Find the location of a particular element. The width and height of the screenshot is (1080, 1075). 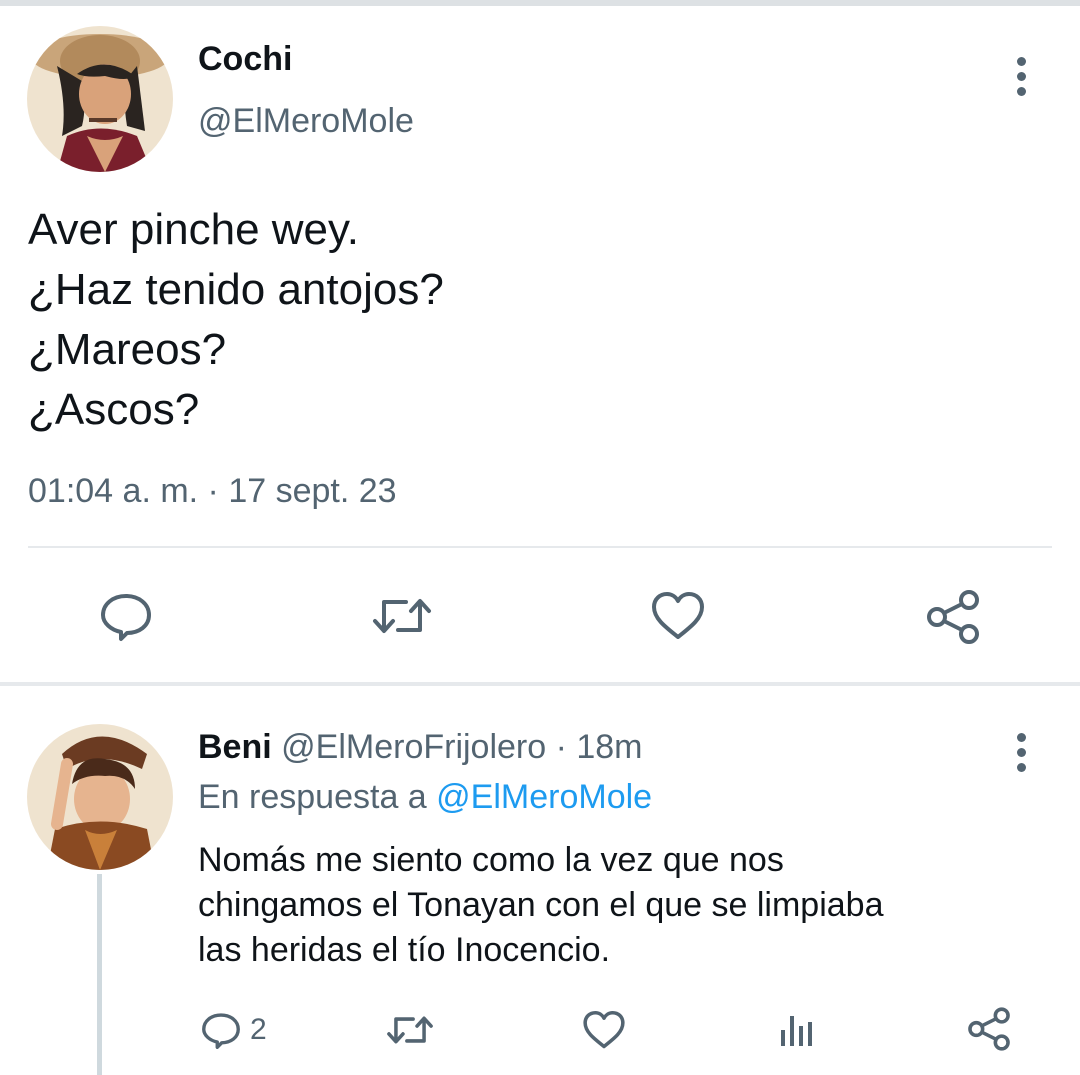

reply-count: 2 is located at coordinates (258, 1029).